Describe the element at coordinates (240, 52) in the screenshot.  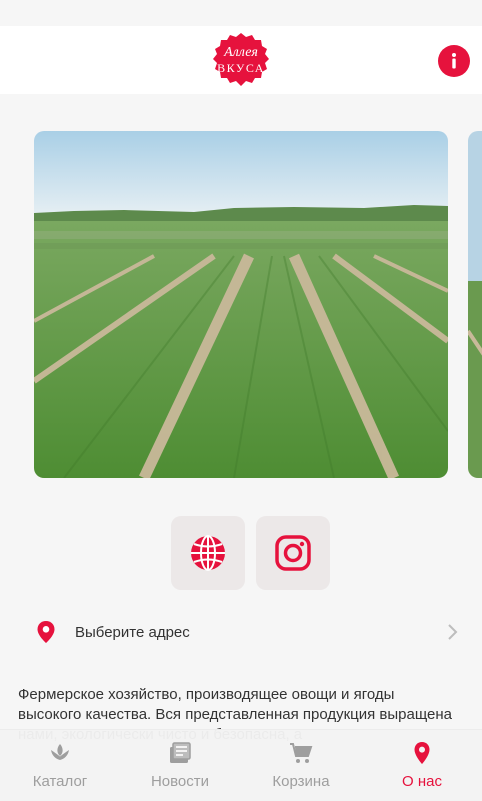
I see `logo-text-line1: Аллея` at that location.